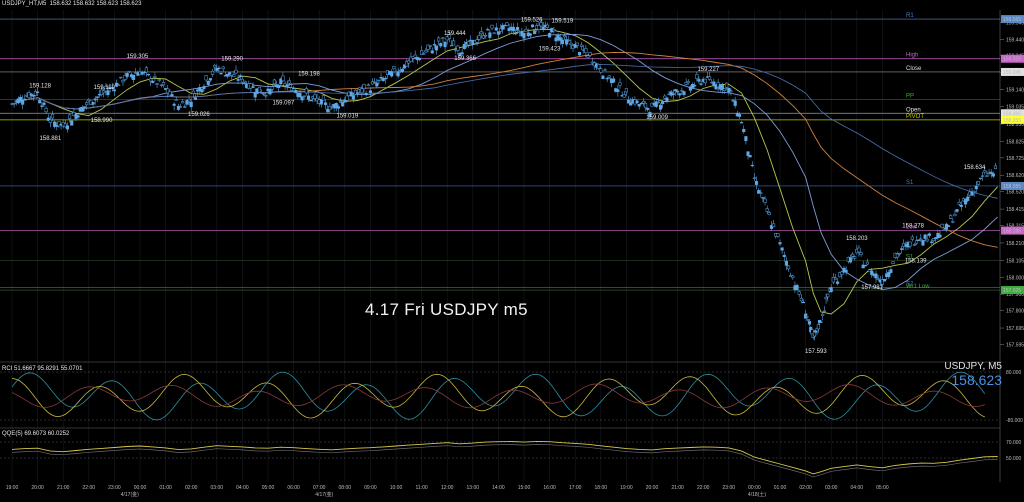  I want to click on x-tick-label: 15:00, so click(524, 488).